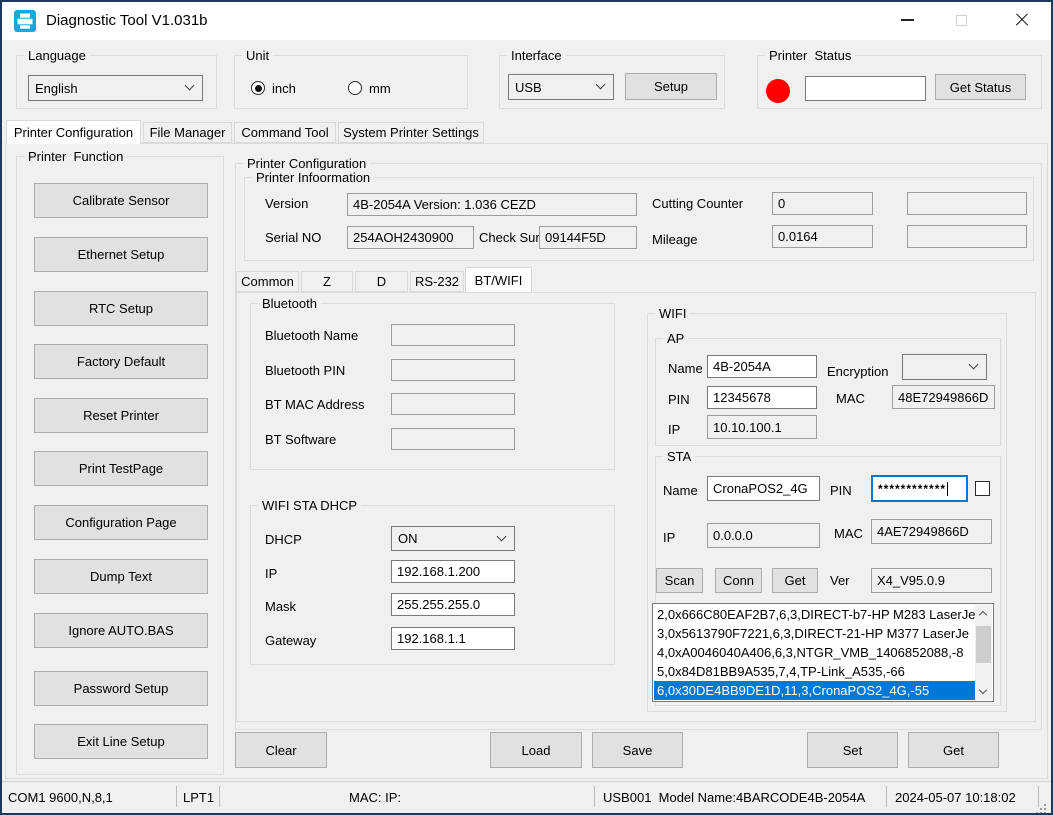 The height and width of the screenshot is (815, 1053). Describe the element at coordinates (536, 750) in the screenshot. I see `load-button: Load` at that location.